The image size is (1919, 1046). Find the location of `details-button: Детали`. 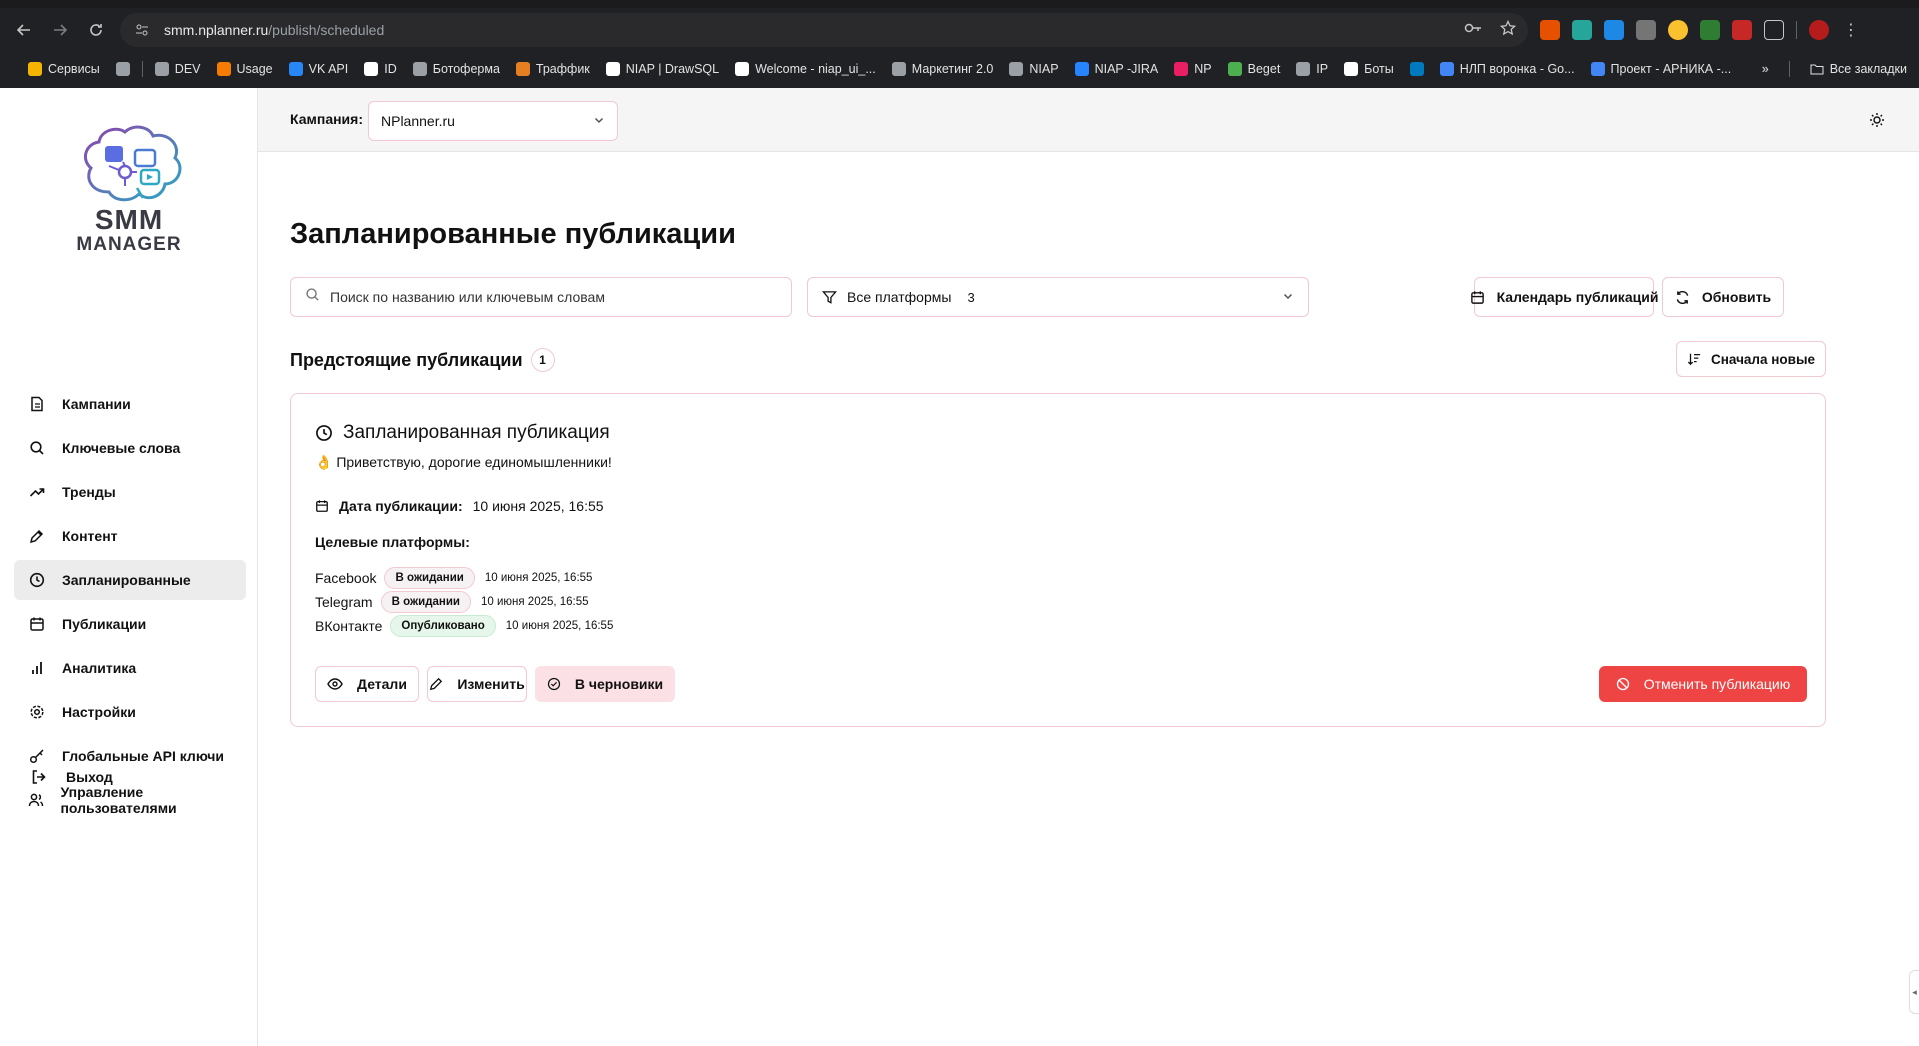

details-button: Детали is located at coordinates (367, 684).